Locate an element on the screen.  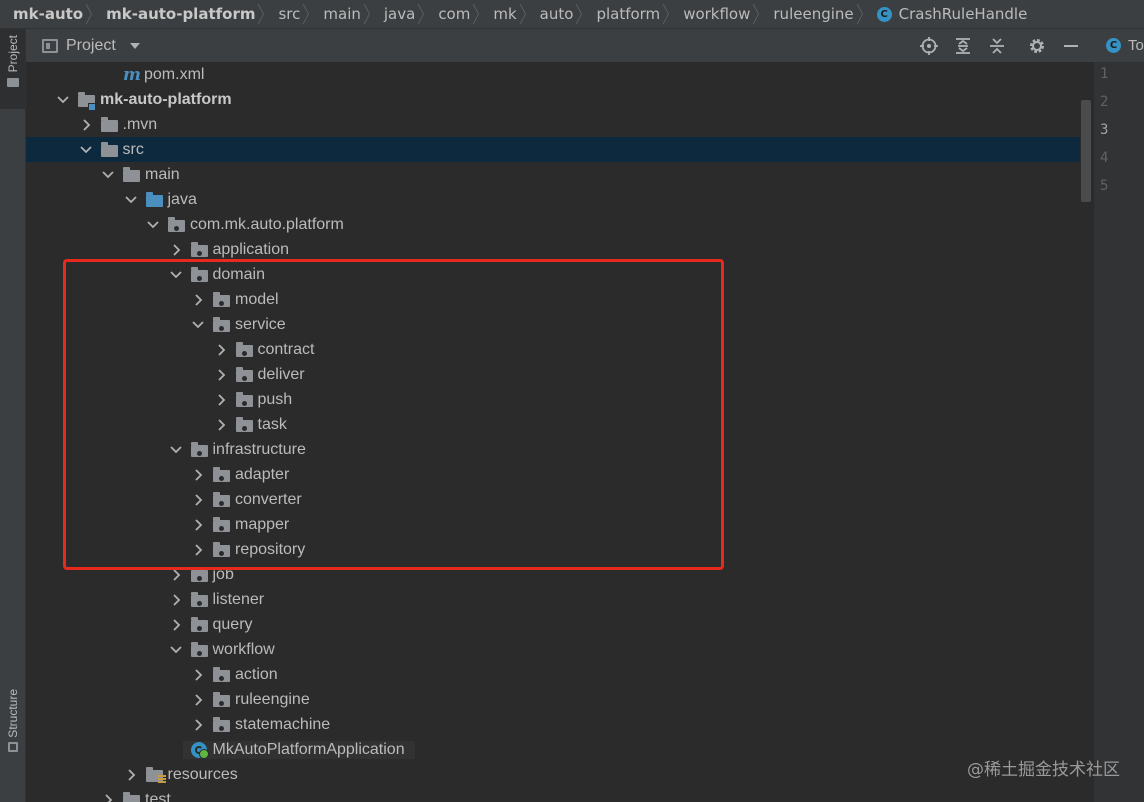
breadcrumb-item: mk is located at coordinates (516, 14).